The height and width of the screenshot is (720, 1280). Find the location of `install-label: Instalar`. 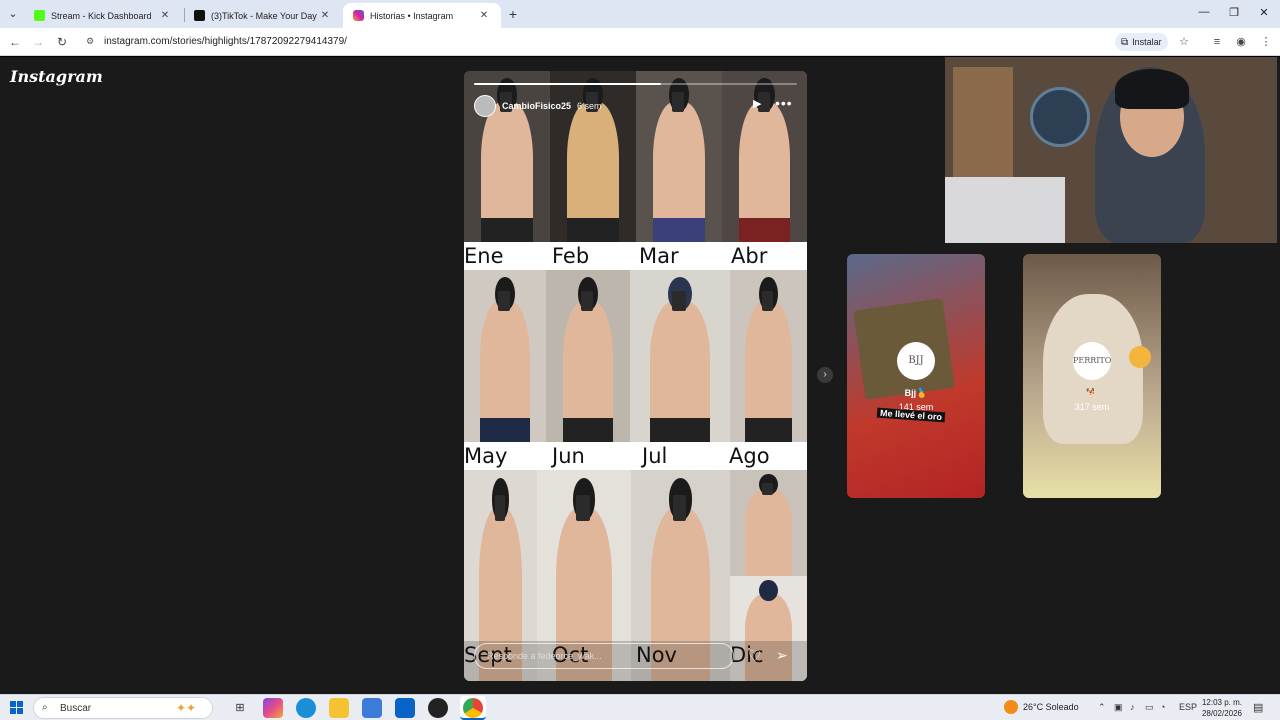

install-label: Instalar is located at coordinates (1147, 42).